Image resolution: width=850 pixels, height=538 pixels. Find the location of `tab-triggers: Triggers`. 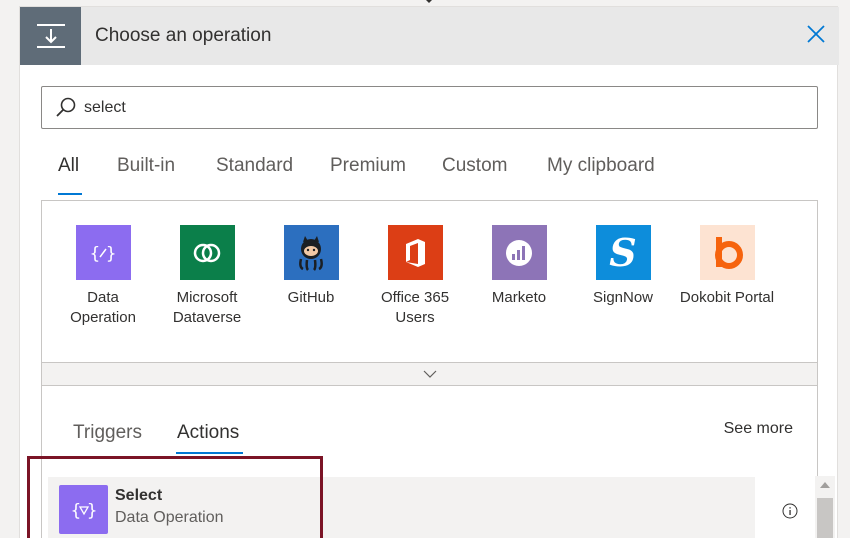

tab-triggers: Triggers is located at coordinates (107, 433).